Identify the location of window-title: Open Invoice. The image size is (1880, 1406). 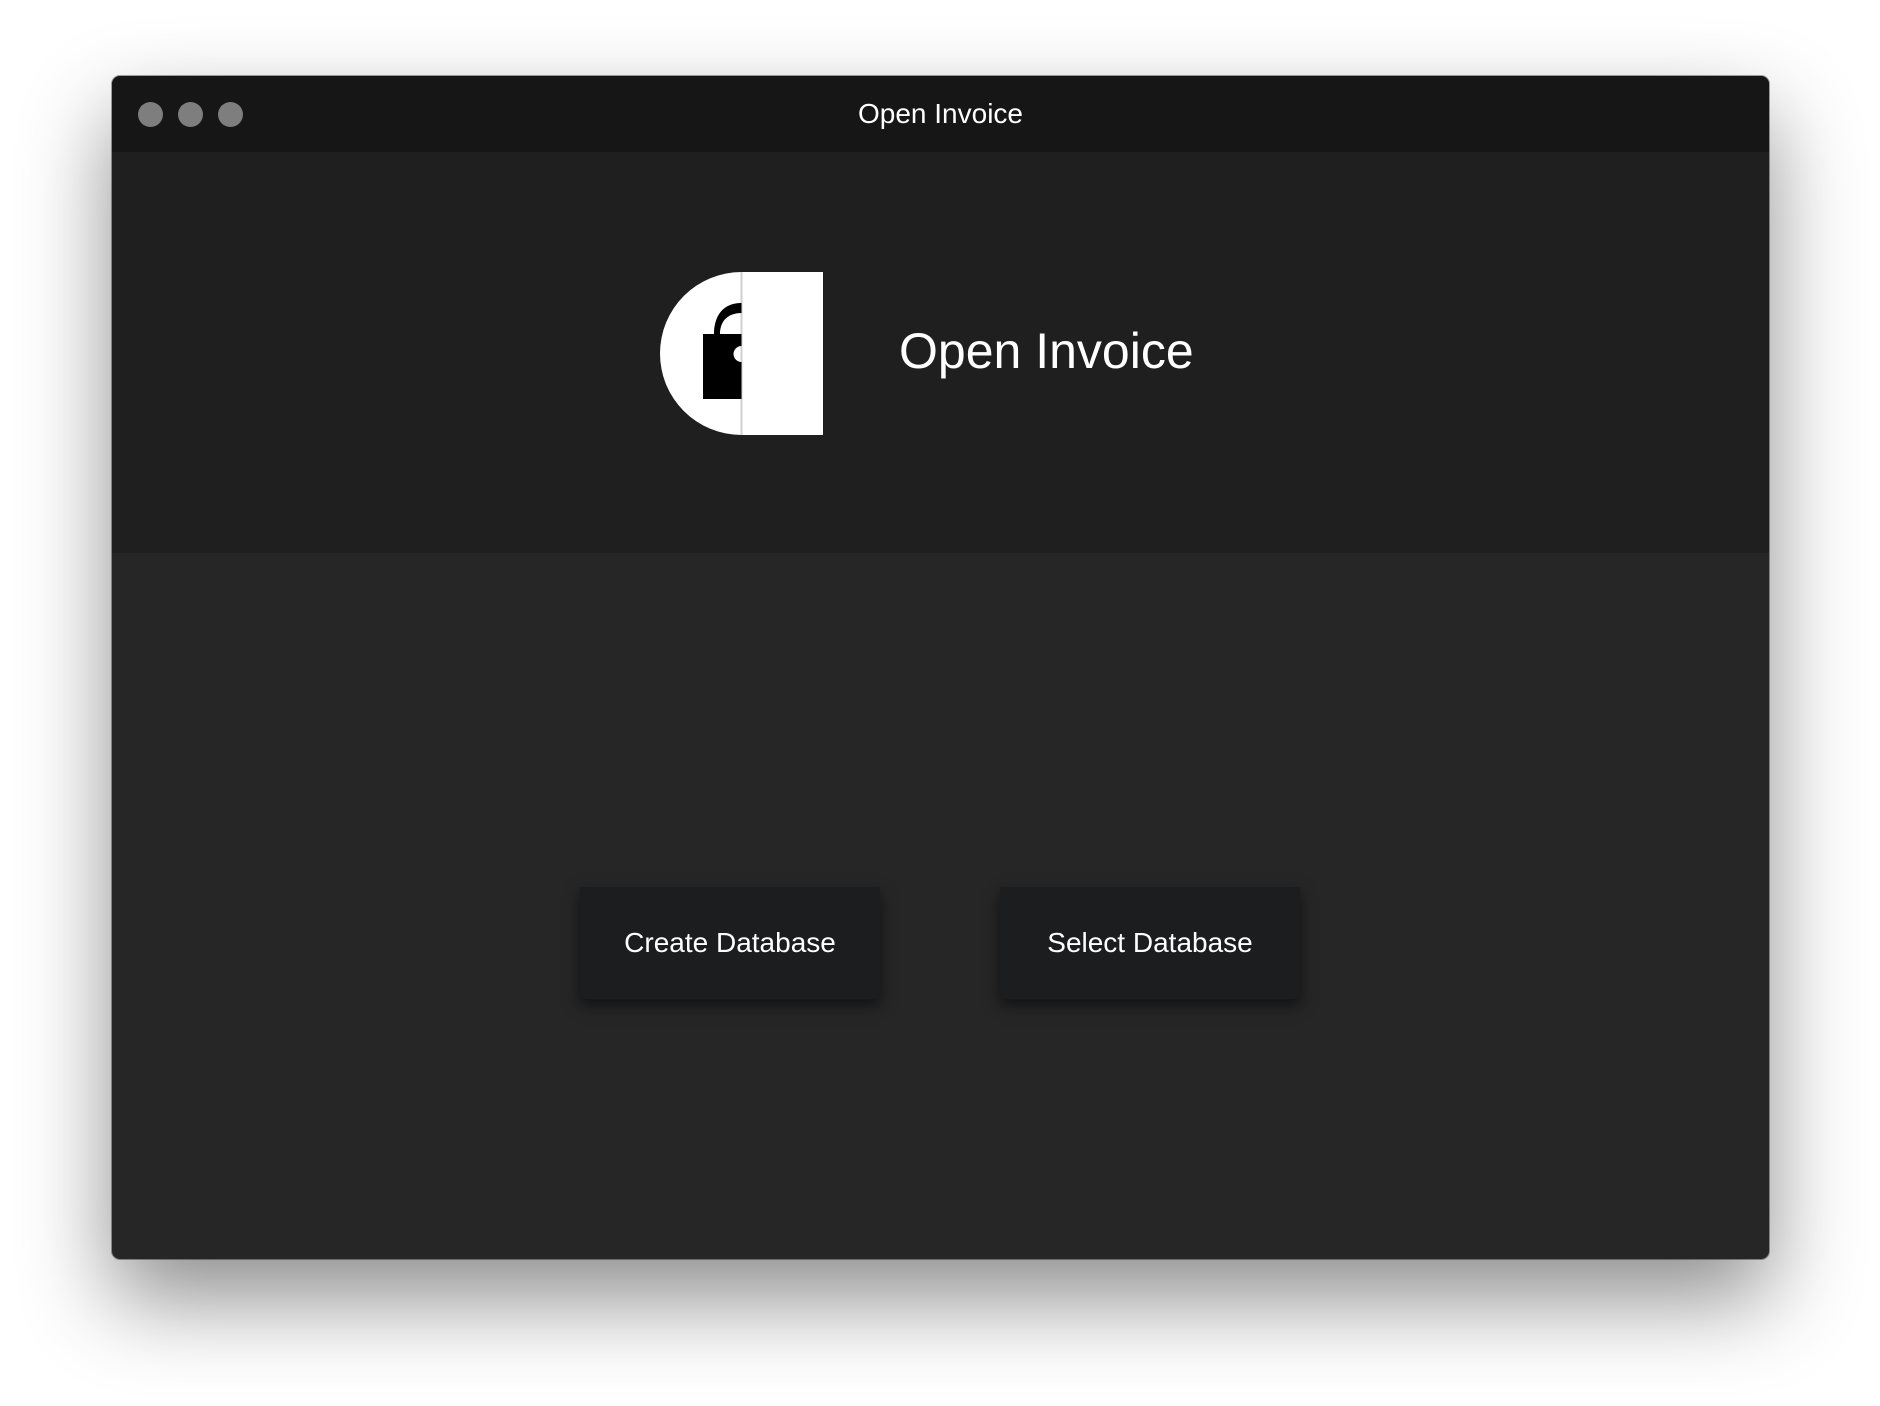
(940, 113).